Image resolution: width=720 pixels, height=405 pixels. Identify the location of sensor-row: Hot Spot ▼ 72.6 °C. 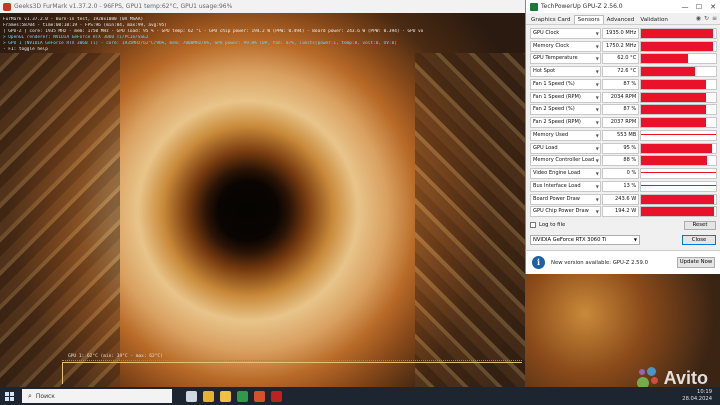
(623, 71).